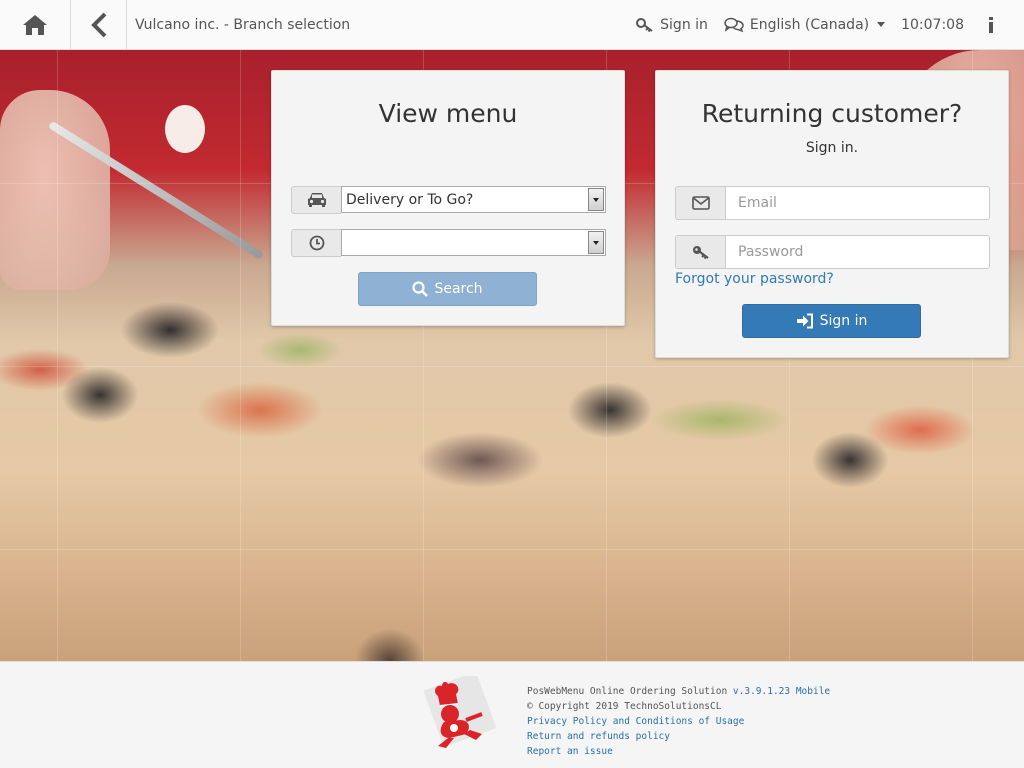 Image resolution: width=1024 pixels, height=768 pixels. I want to click on time-select, so click(473, 242).